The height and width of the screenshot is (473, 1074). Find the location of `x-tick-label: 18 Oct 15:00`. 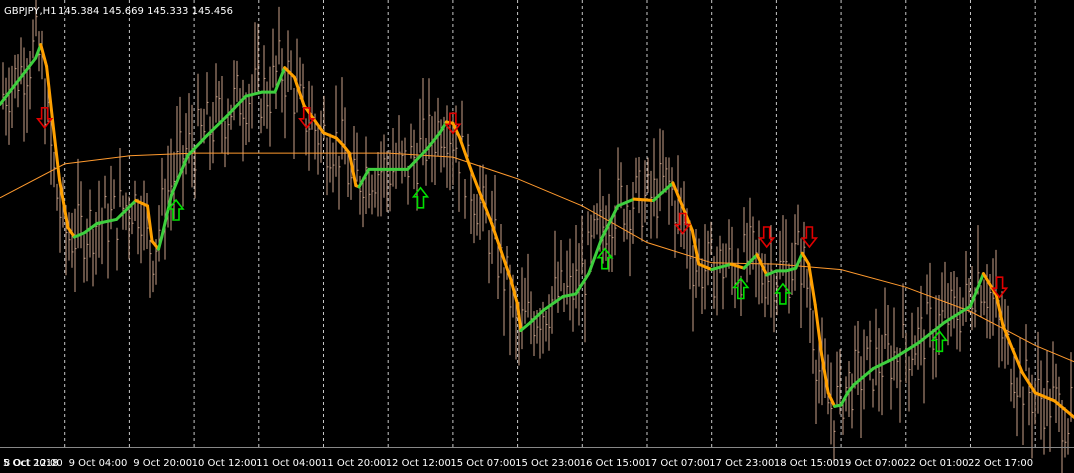

x-tick-label: 18 Oct 15:00 is located at coordinates (806, 463).